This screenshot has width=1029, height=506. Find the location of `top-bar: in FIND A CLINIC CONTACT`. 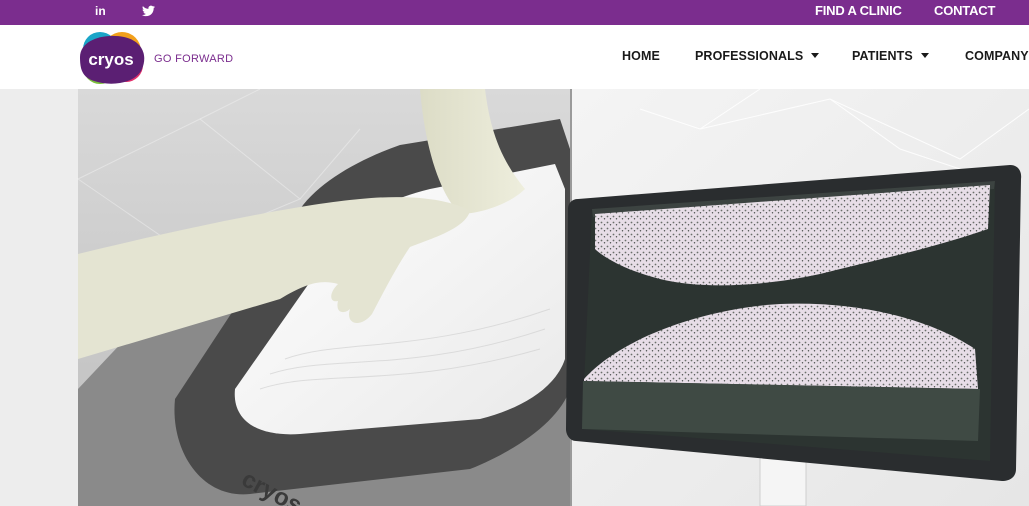

top-bar: in FIND A CLINIC CONTACT is located at coordinates (514, 12).